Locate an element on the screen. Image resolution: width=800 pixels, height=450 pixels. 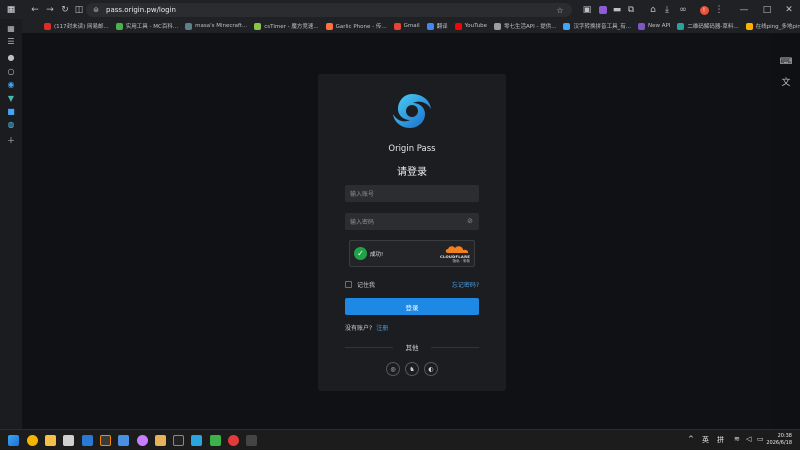
split-view-icon: ◫ is located at coordinates (79, 10).